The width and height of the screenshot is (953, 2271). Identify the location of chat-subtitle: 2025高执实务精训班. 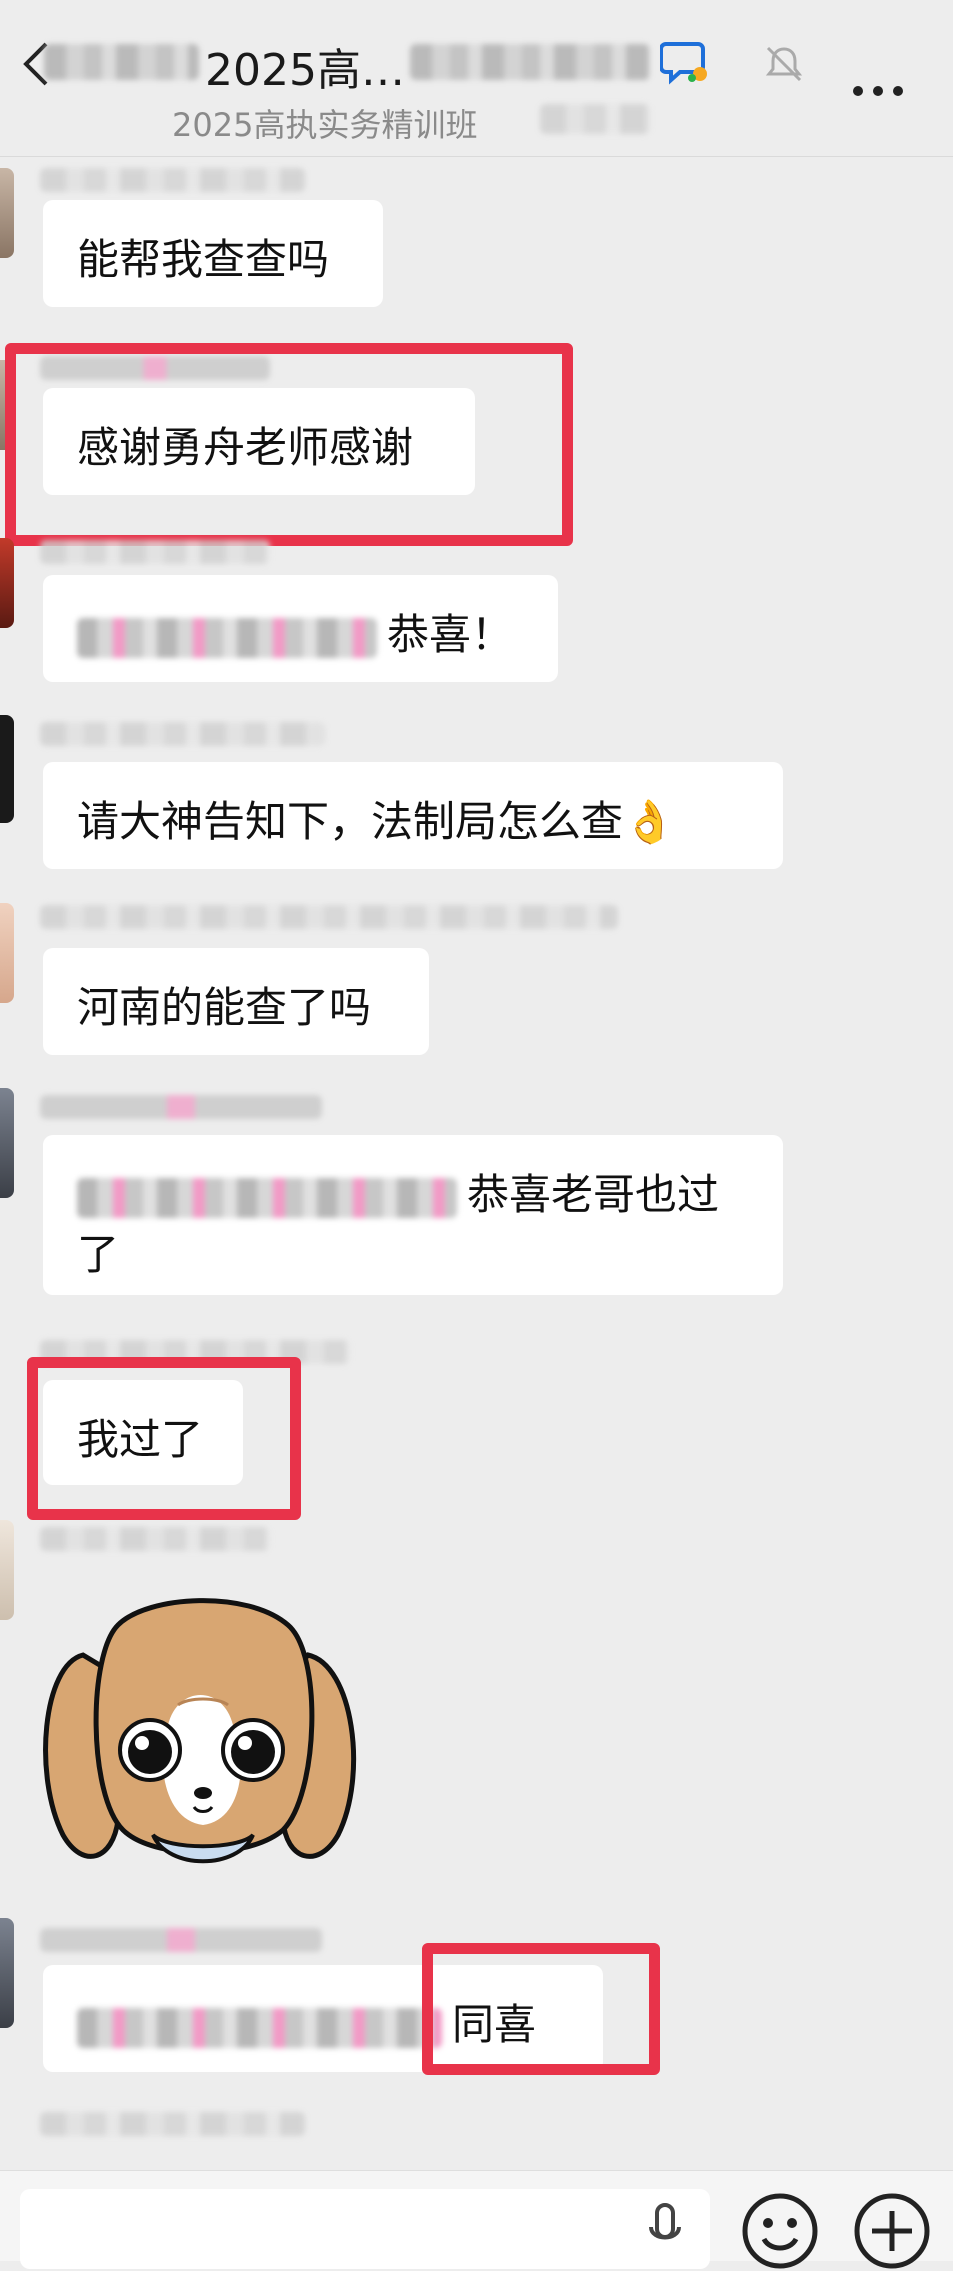
(325, 125).